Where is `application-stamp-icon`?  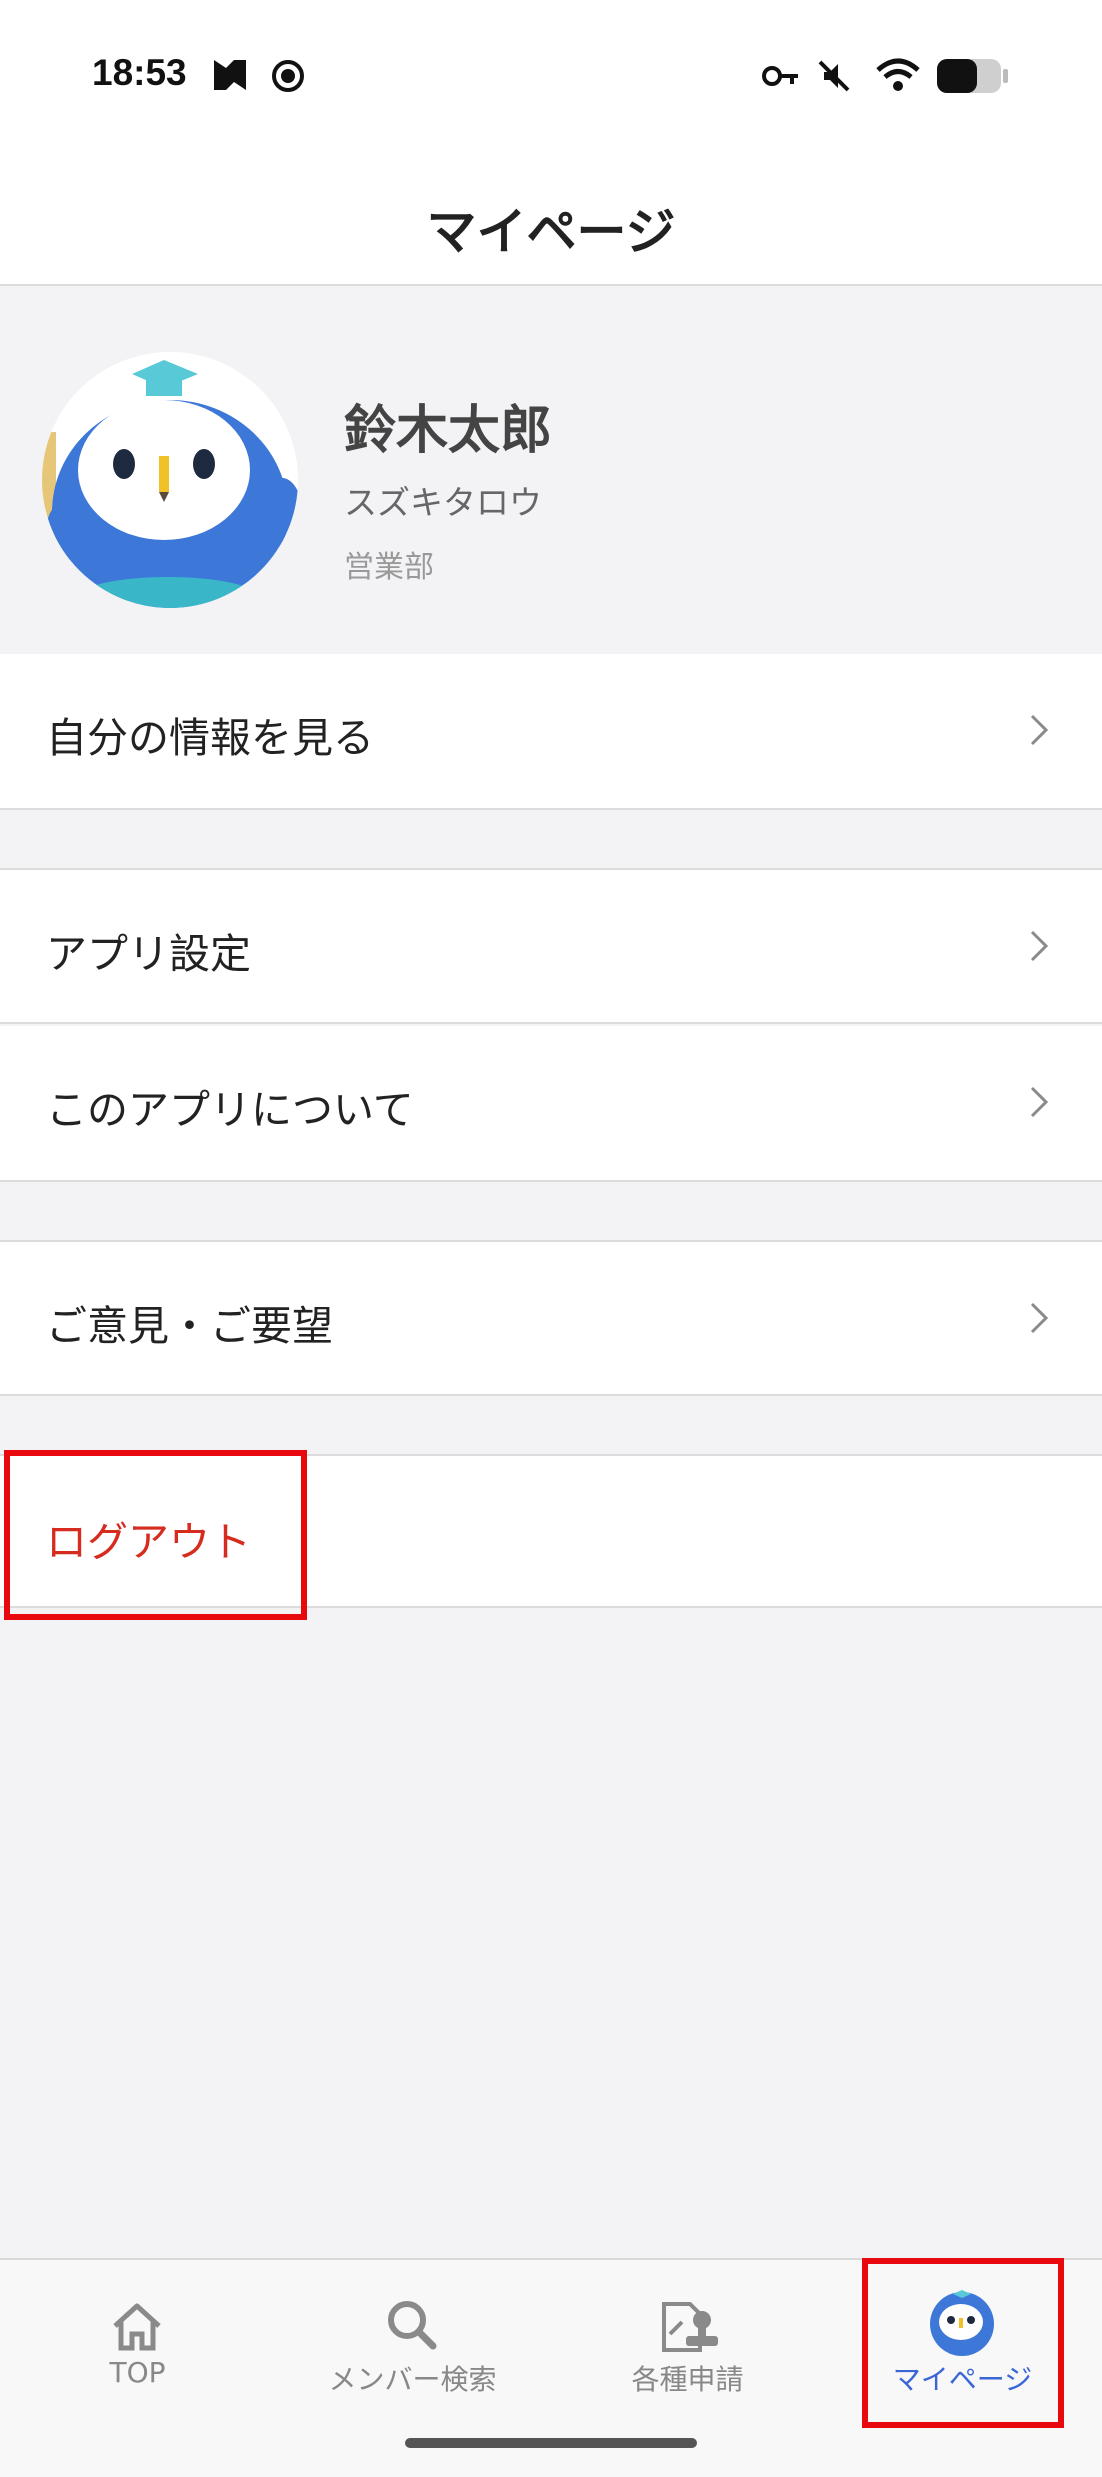
application-stamp-icon is located at coordinates (690, 2327).